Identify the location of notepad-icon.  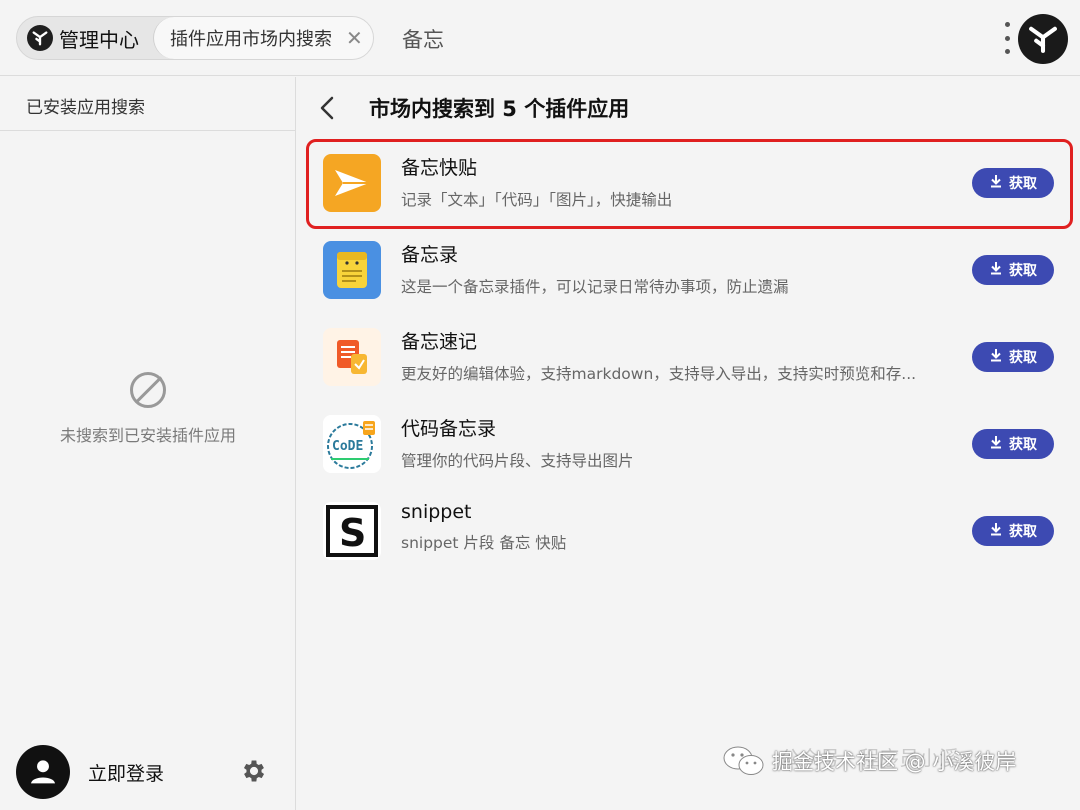
(352, 269).